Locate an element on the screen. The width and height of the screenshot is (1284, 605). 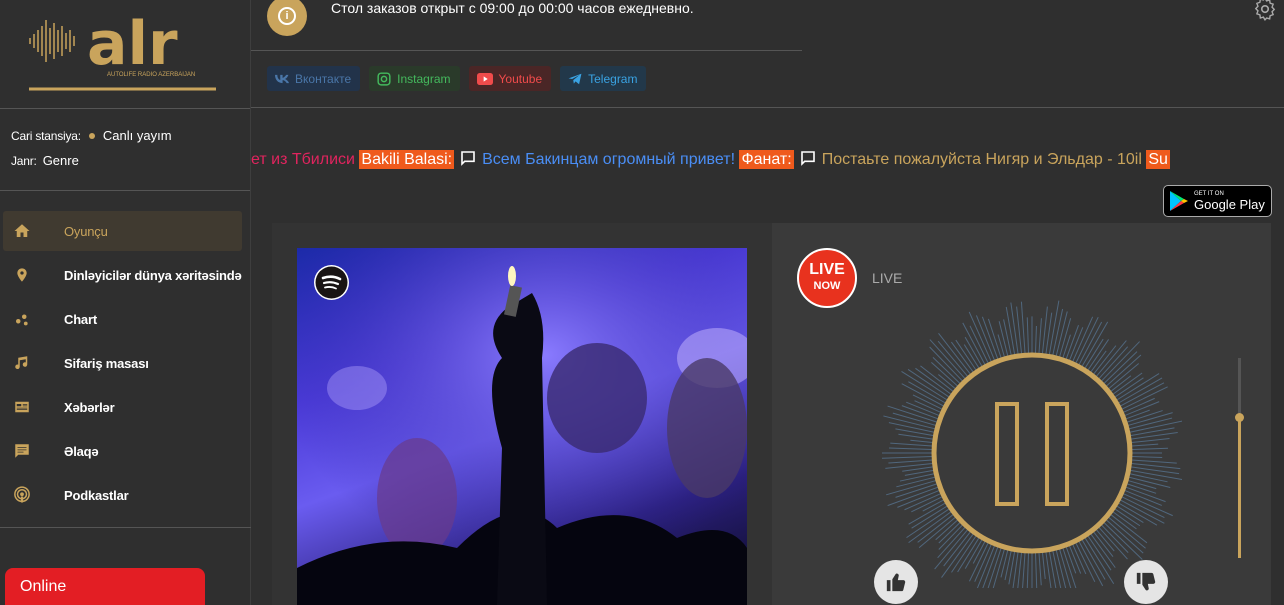
vk-link: Вконтакте is located at coordinates (314, 78).